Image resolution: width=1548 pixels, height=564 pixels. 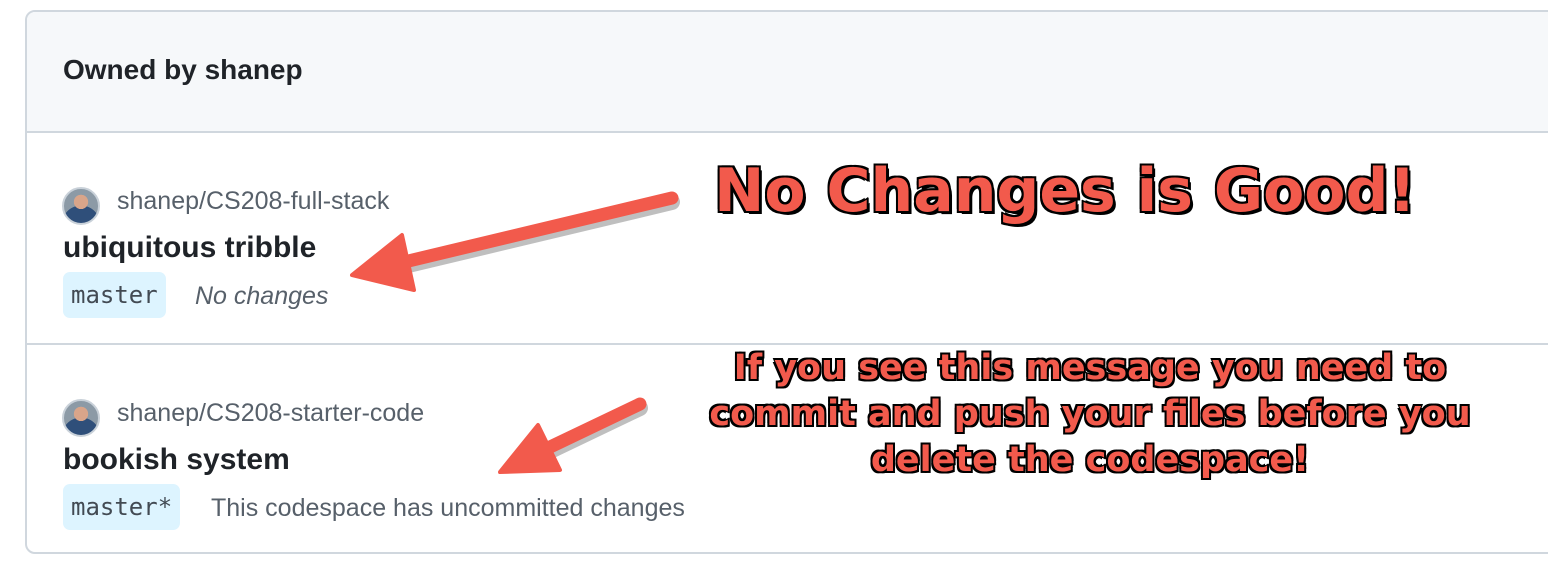 What do you see at coordinates (1065, 191) in the screenshot?
I see `annotation-headline: No Changes is Good!` at bounding box center [1065, 191].